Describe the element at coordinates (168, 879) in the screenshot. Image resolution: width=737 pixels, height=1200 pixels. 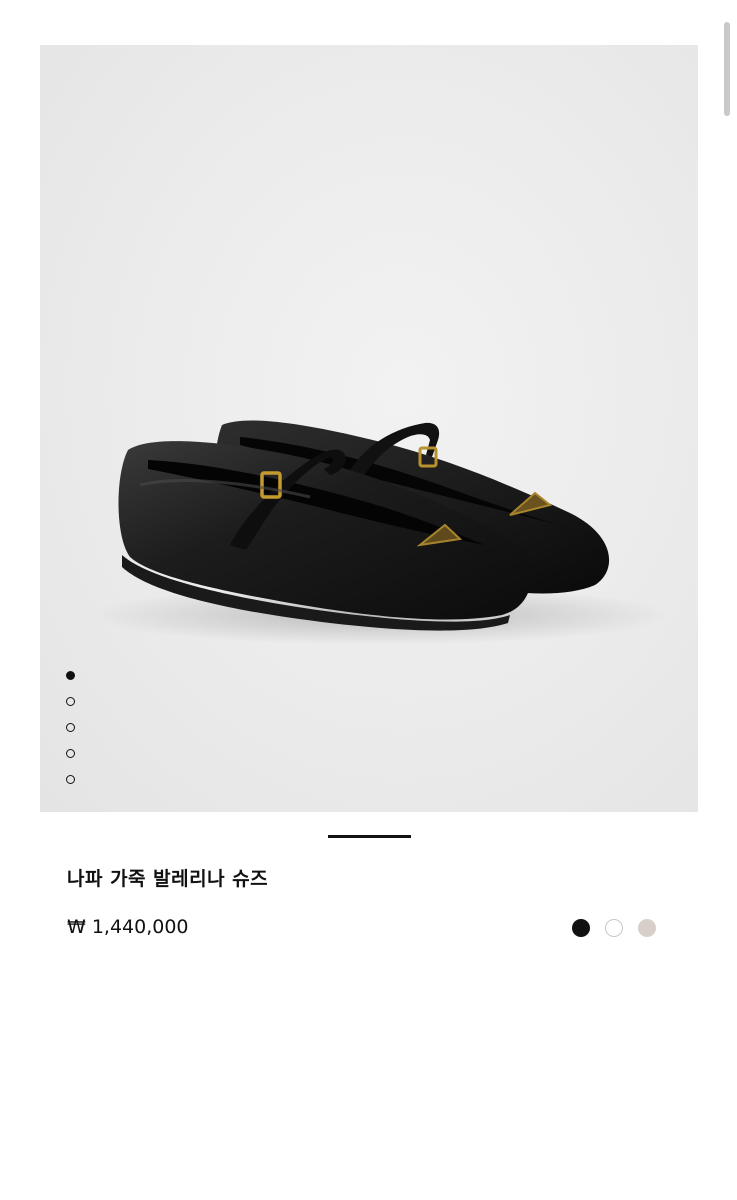
I see `product-title: 나파 가죽 발레리나 슈즈` at that location.